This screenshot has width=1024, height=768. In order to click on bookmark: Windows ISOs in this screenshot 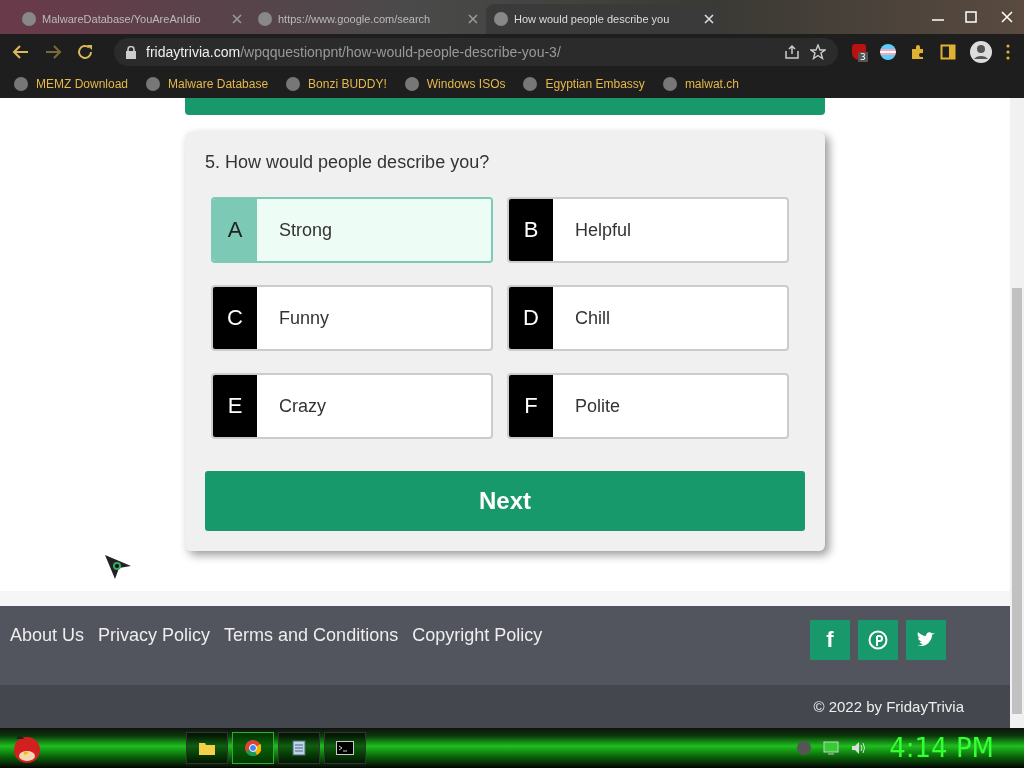, I will do `click(455, 84)`.